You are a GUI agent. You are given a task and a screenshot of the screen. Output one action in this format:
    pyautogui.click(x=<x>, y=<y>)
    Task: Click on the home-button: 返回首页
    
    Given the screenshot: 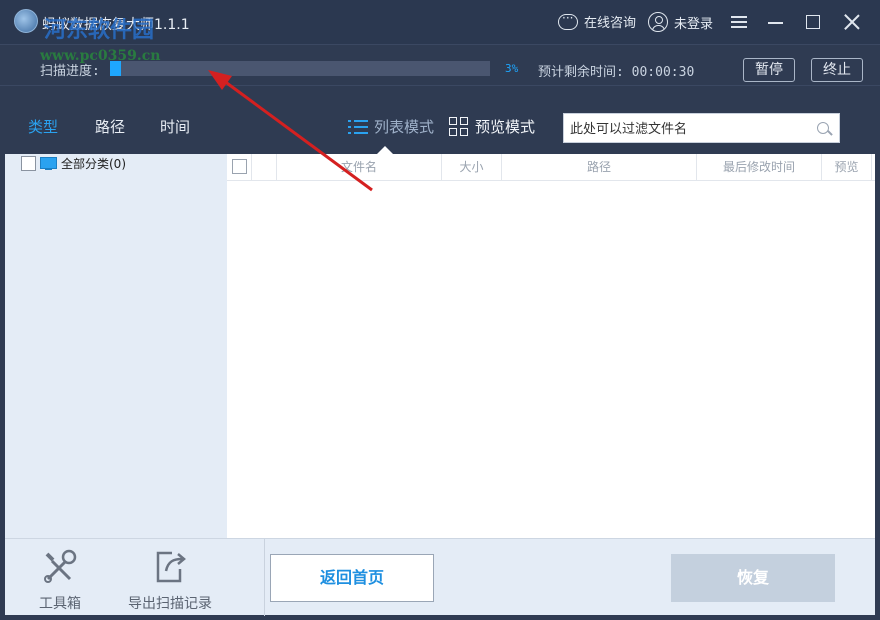 What is the action you would take?
    pyautogui.click(x=352, y=578)
    